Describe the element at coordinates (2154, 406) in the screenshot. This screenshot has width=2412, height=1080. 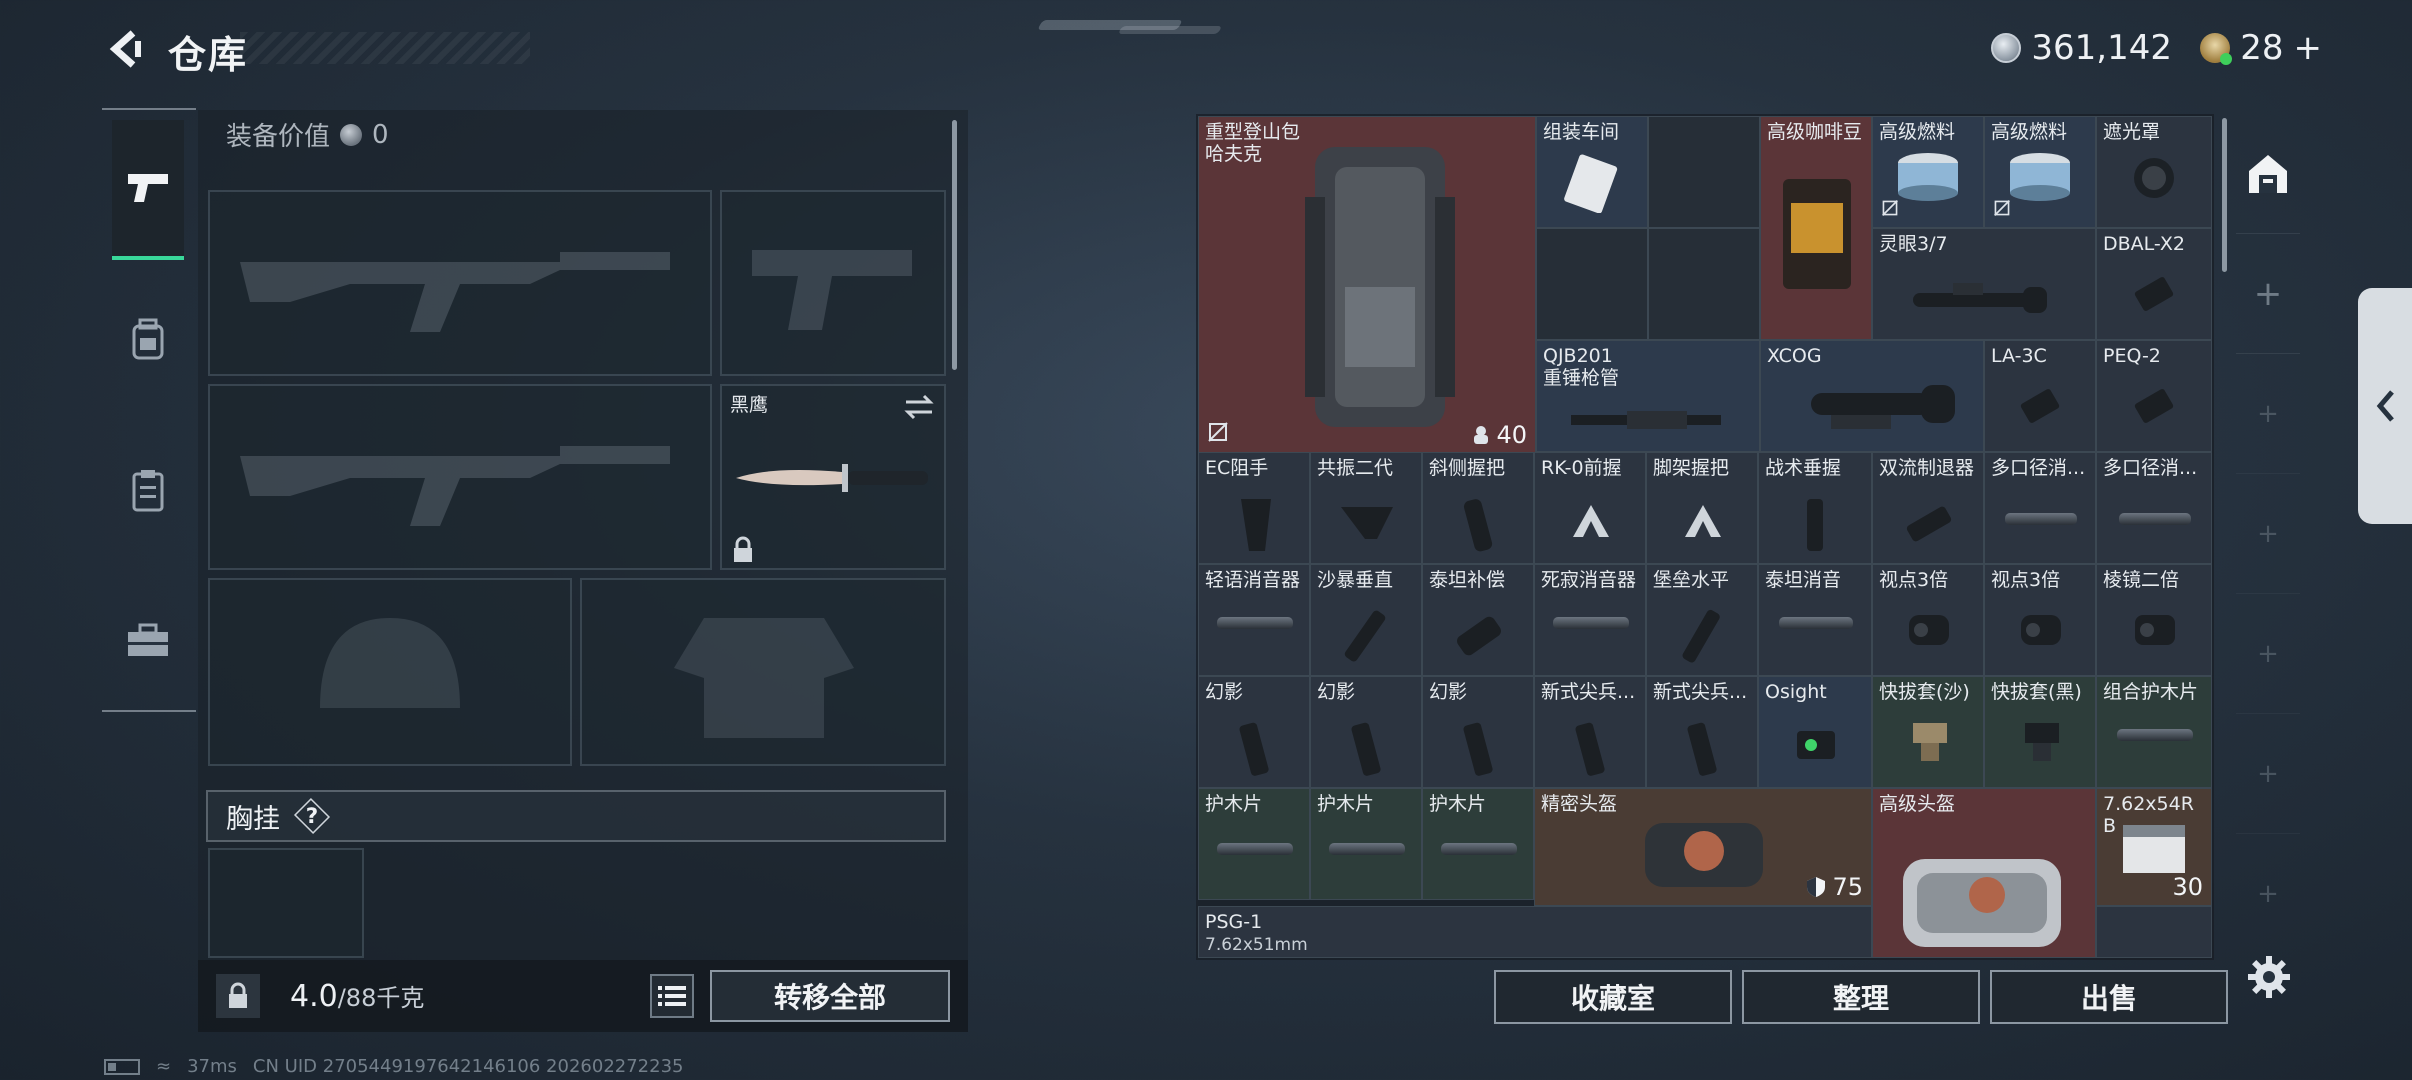
I see `laser-module-icon` at that location.